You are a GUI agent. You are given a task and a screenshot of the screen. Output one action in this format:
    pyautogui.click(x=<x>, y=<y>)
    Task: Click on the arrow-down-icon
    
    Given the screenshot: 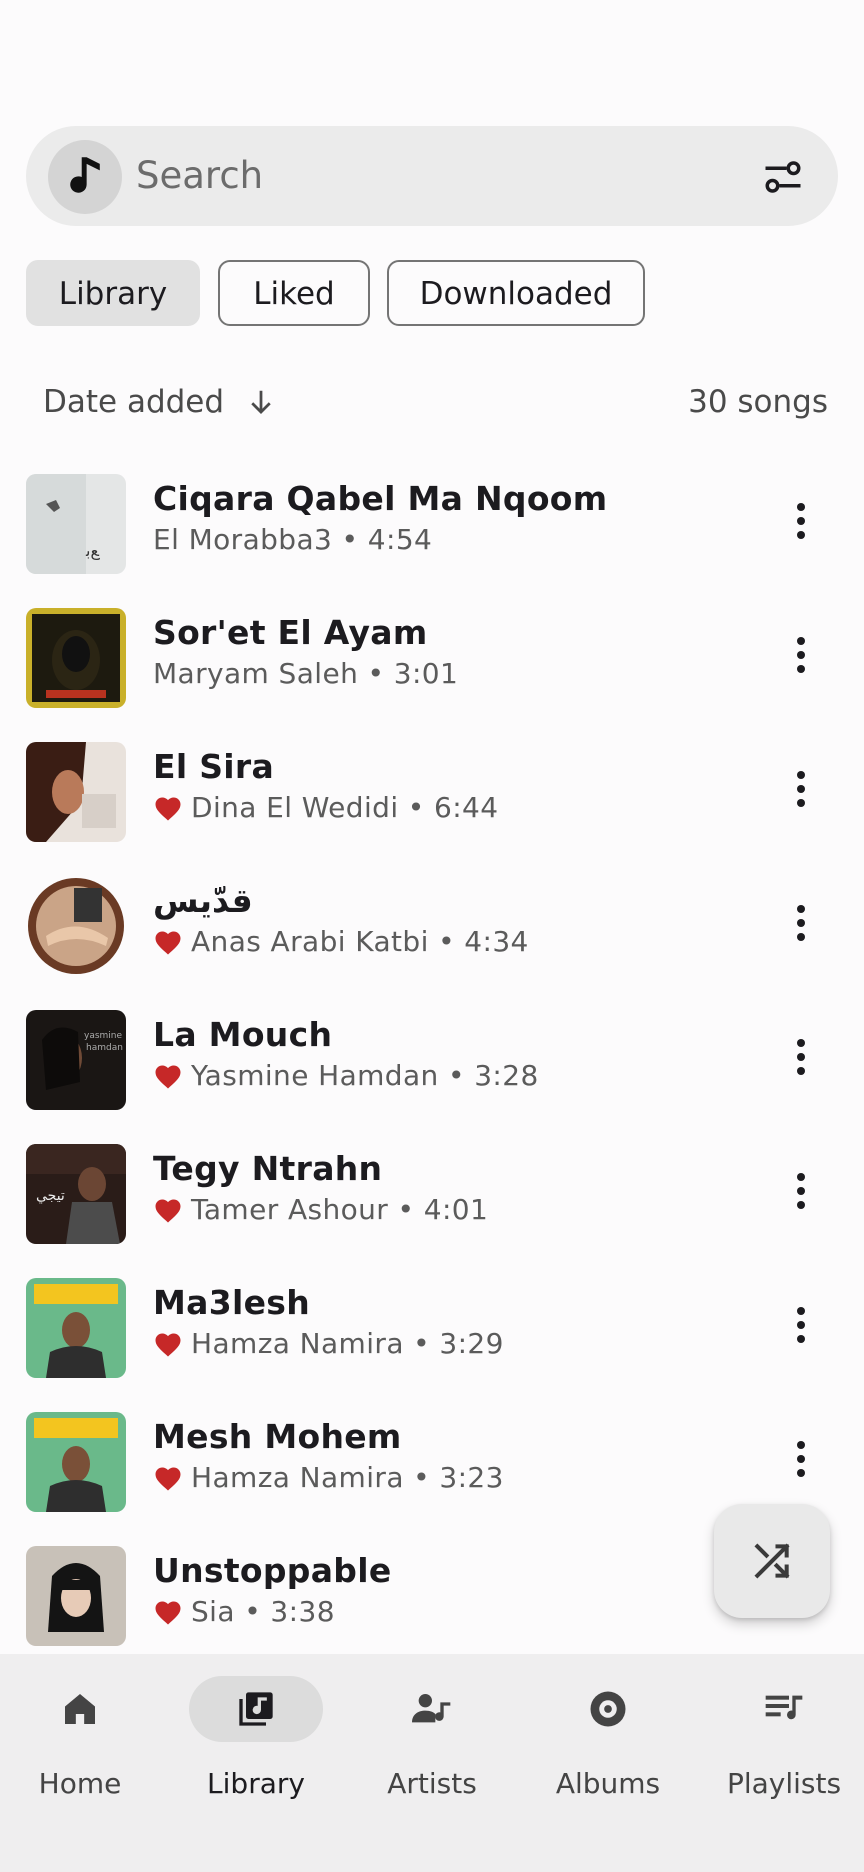 What is the action you would take?
    pyautogui.click(x=261, y=402)
    